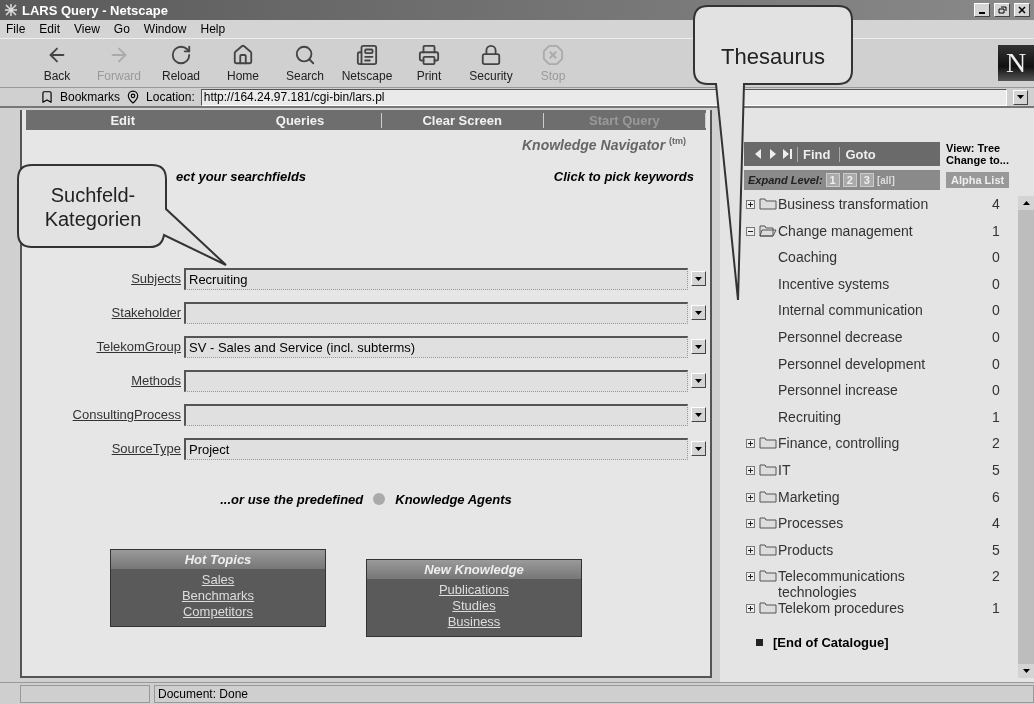 Image resolution: width=1034 pixels, height=704 pixels. I want to click on thesaurus-term: Coaching, so click(858, 257).